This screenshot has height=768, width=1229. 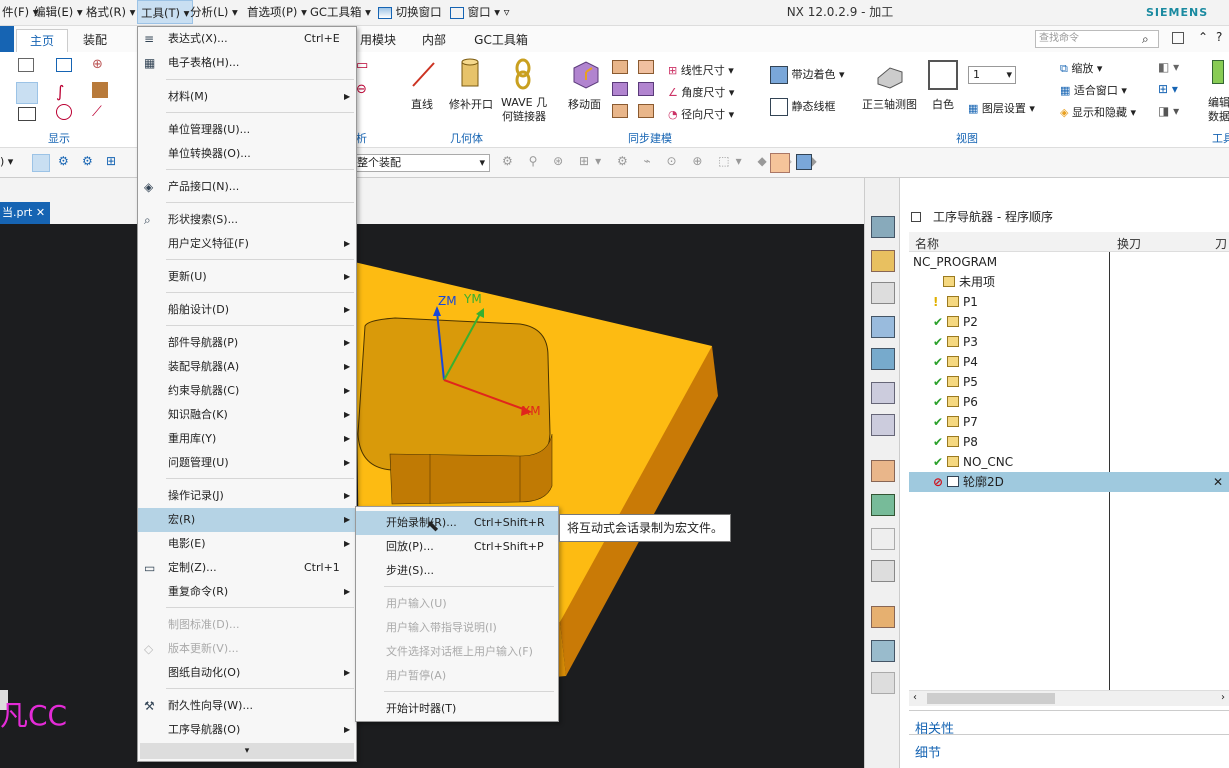 I want to click on show-hide-button: ◈ 显示和隐藏 ▾, so click(x=1098, y=112).